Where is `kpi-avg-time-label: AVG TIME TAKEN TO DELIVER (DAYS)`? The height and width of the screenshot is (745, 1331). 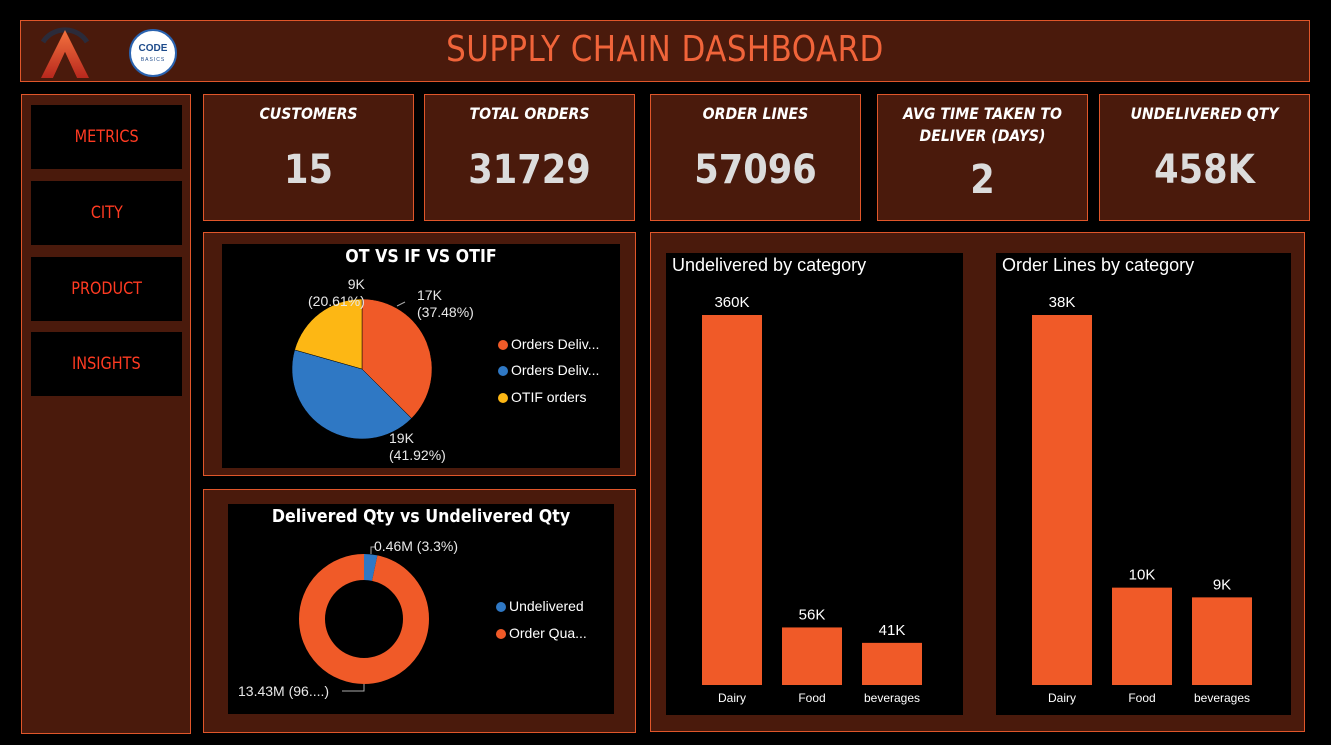
kpi-avg-time-label: AVG TIME TAKEN TO DELIVER (DAYS) is located at coordinates (982, 124).